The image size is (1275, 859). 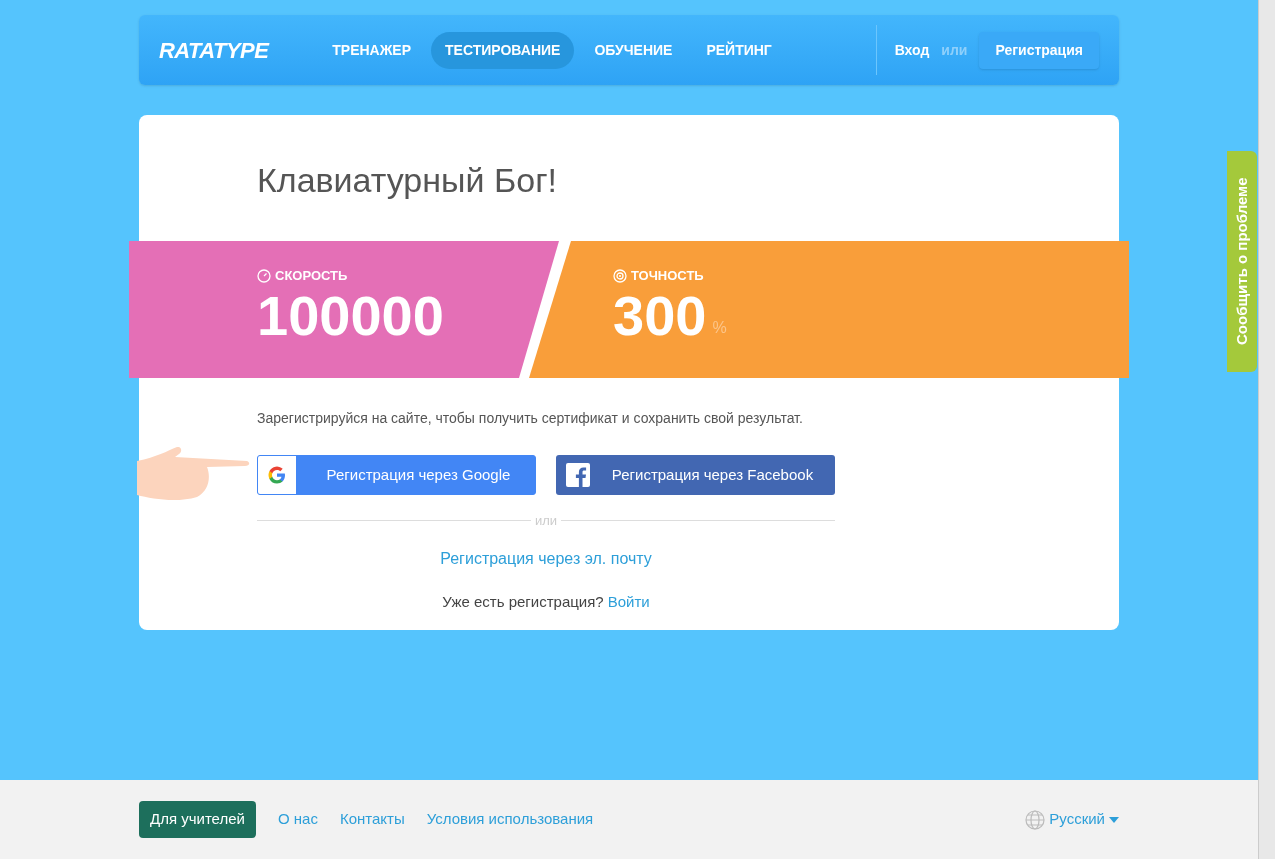 What do you see at coordinates (954, 50) in the screenshot?
I see `or-text: или` at bounding box center [954, 50].